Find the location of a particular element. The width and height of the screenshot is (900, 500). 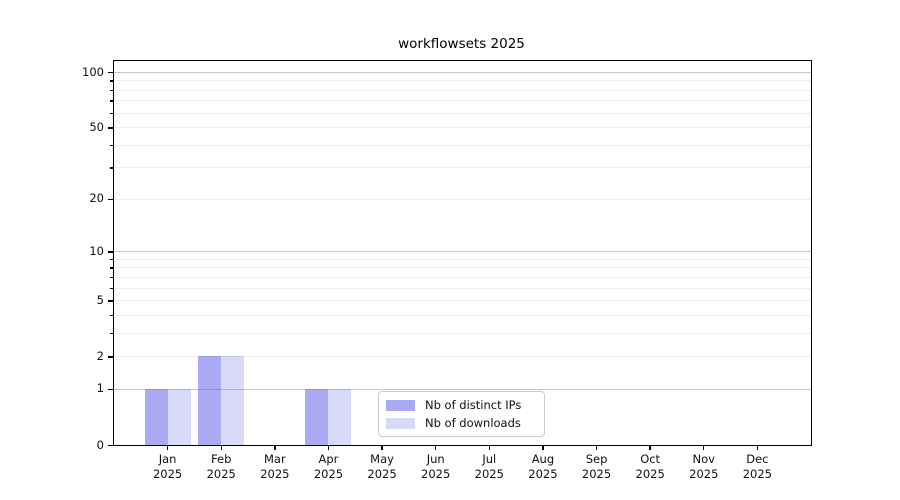

y-axis-tick-label: 2 is located at coordinates (100, 355).